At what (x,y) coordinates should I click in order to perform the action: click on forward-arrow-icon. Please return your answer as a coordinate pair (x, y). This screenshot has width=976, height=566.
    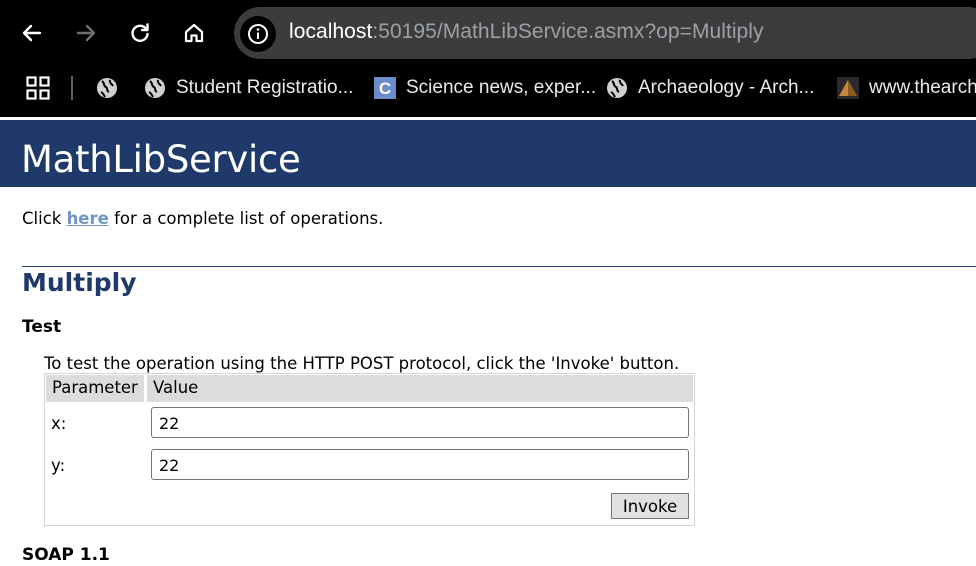
    Looking at the image, I should click on (86, 33).